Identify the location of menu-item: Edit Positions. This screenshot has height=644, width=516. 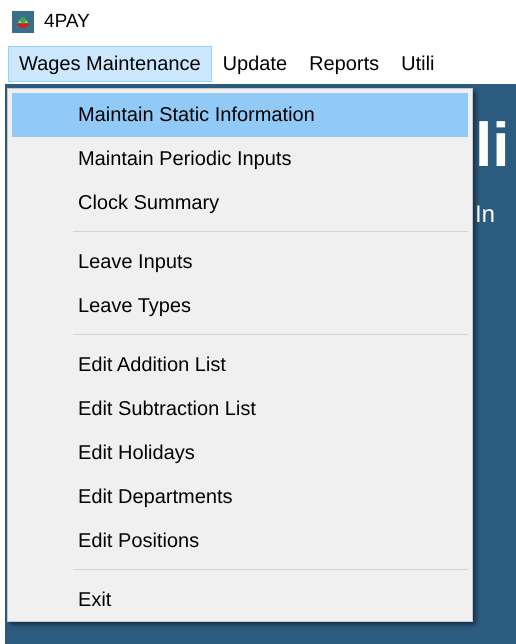
(240, 541).